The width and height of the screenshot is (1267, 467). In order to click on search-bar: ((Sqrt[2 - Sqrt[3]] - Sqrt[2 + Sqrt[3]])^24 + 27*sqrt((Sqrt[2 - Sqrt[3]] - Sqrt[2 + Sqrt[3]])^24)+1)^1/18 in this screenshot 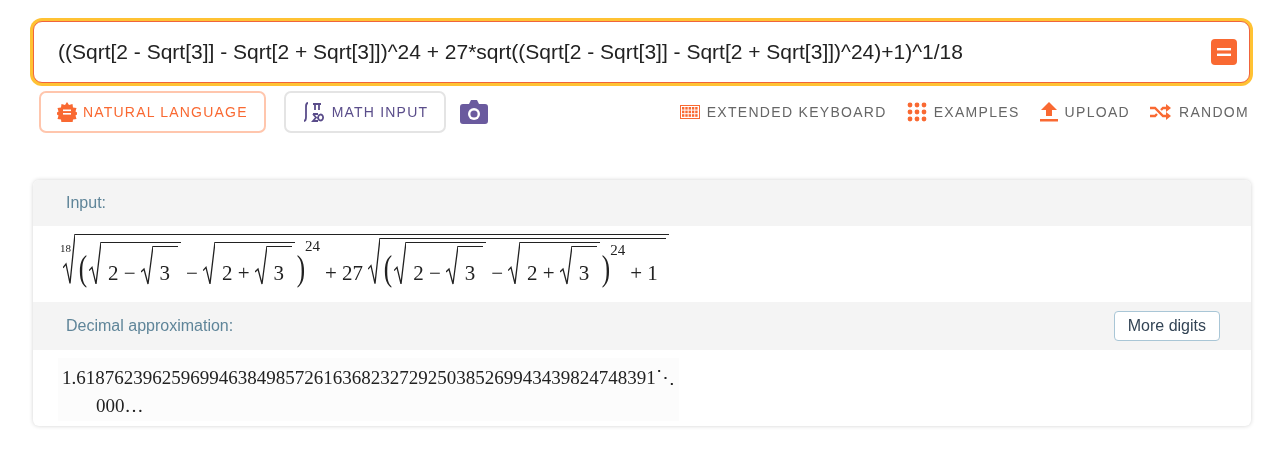, I will do `click(641, 52)`.